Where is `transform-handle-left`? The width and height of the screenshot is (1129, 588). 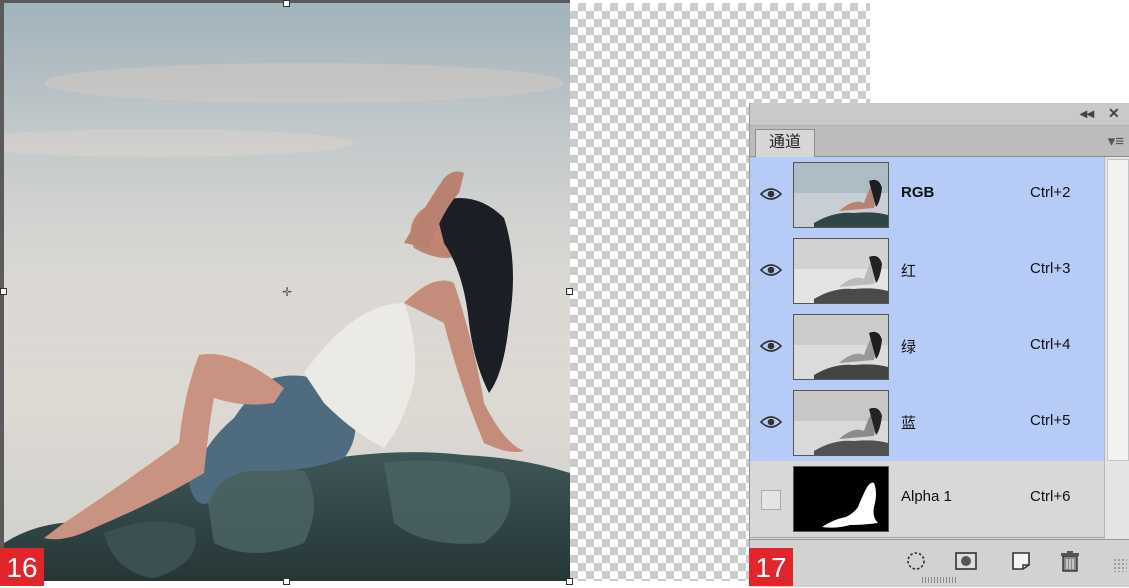 transform-handle-left is located at coordinates (3, 291).